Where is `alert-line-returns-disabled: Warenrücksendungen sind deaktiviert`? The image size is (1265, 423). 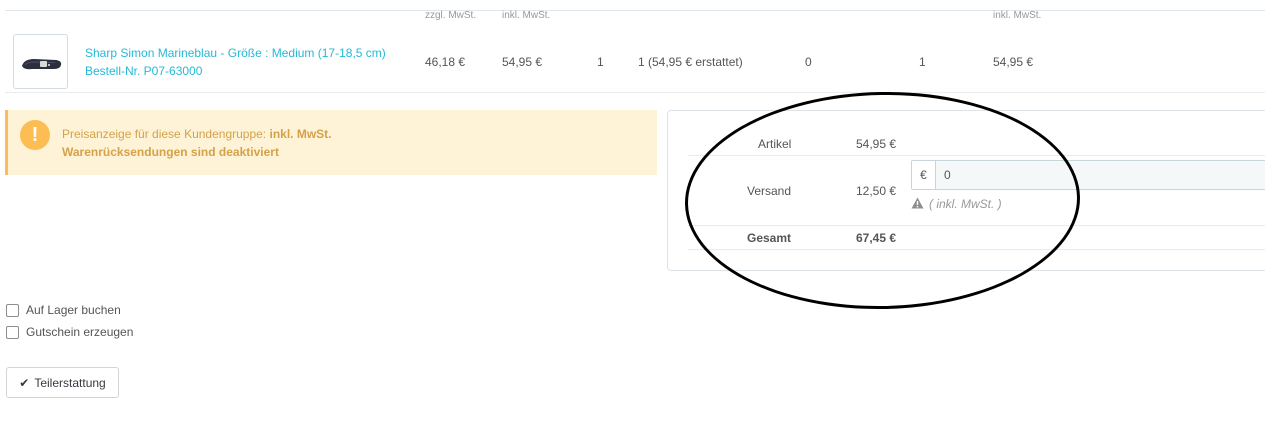
alert-line-returns-disabled: Warenrücksendungen sind deaktiviert is located at coordinates (170, 152).